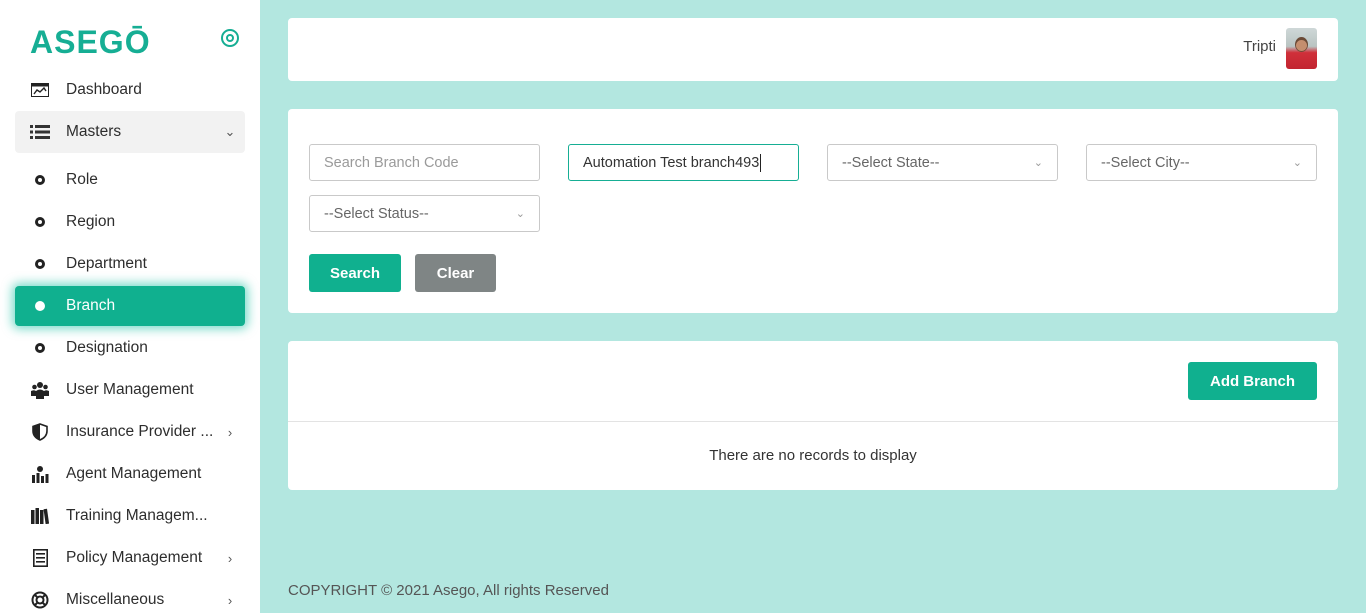 This screenshot has width=1366, height=613. I want to click on sidebar-item-agent-management: Agent Management, so click(130, 474).